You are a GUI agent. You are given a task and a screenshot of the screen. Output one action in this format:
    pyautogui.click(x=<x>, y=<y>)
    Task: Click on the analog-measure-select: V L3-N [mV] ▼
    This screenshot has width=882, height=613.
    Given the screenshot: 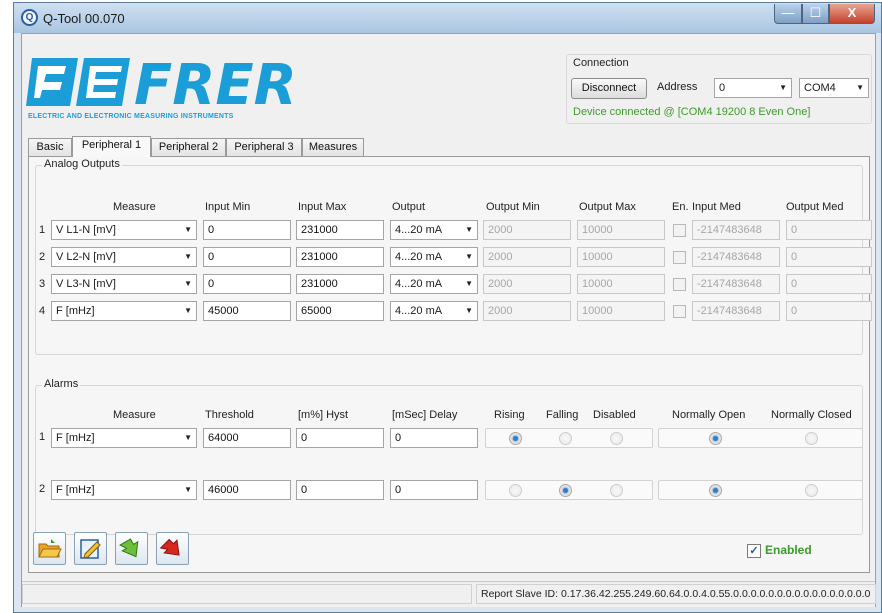 What is the action you would take?
    pyautogui.click(x=124, y=284)
    